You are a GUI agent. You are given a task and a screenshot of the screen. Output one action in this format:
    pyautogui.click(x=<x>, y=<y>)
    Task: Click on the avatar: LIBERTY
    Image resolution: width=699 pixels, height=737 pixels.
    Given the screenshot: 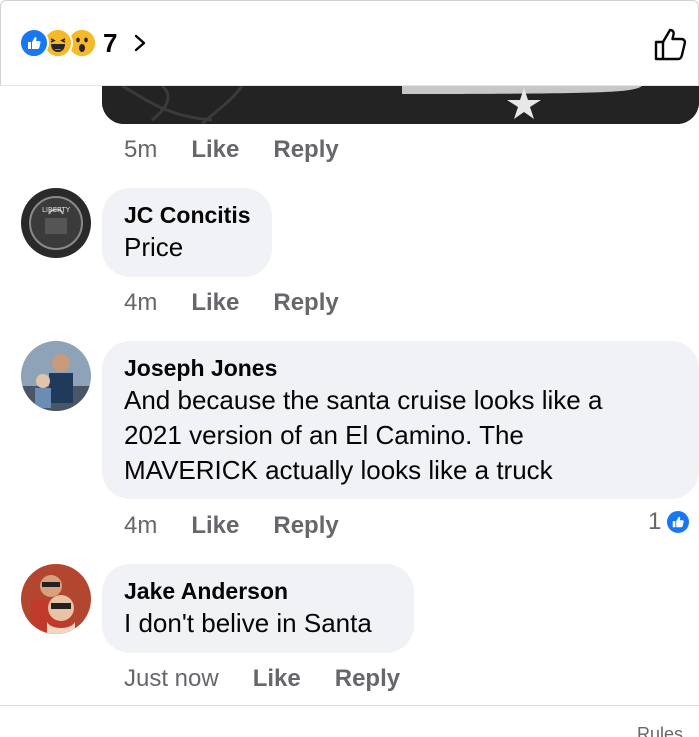 What is the action you would take?
    pyautogui.click(x=56, y=223)
    